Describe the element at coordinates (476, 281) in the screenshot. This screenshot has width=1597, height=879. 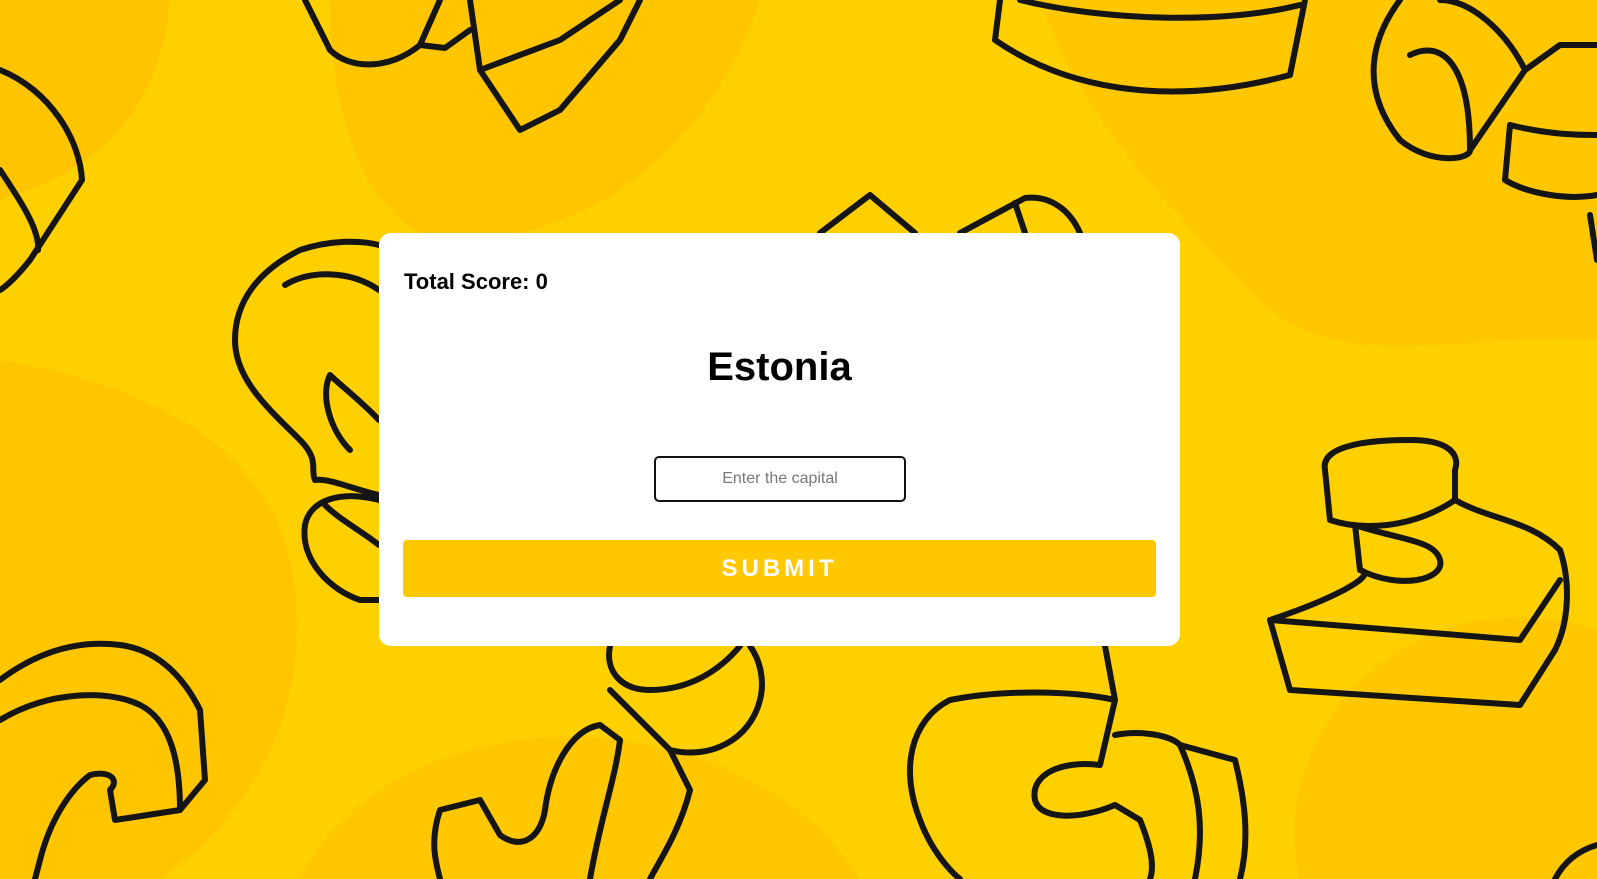
I see `total-score: Total Score: 0` at that location.